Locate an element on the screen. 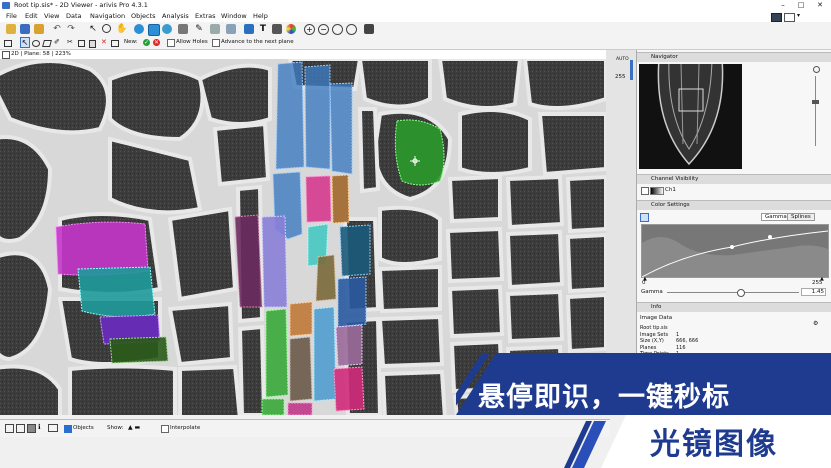  text-icon: T is located at coordinates (263, 29).